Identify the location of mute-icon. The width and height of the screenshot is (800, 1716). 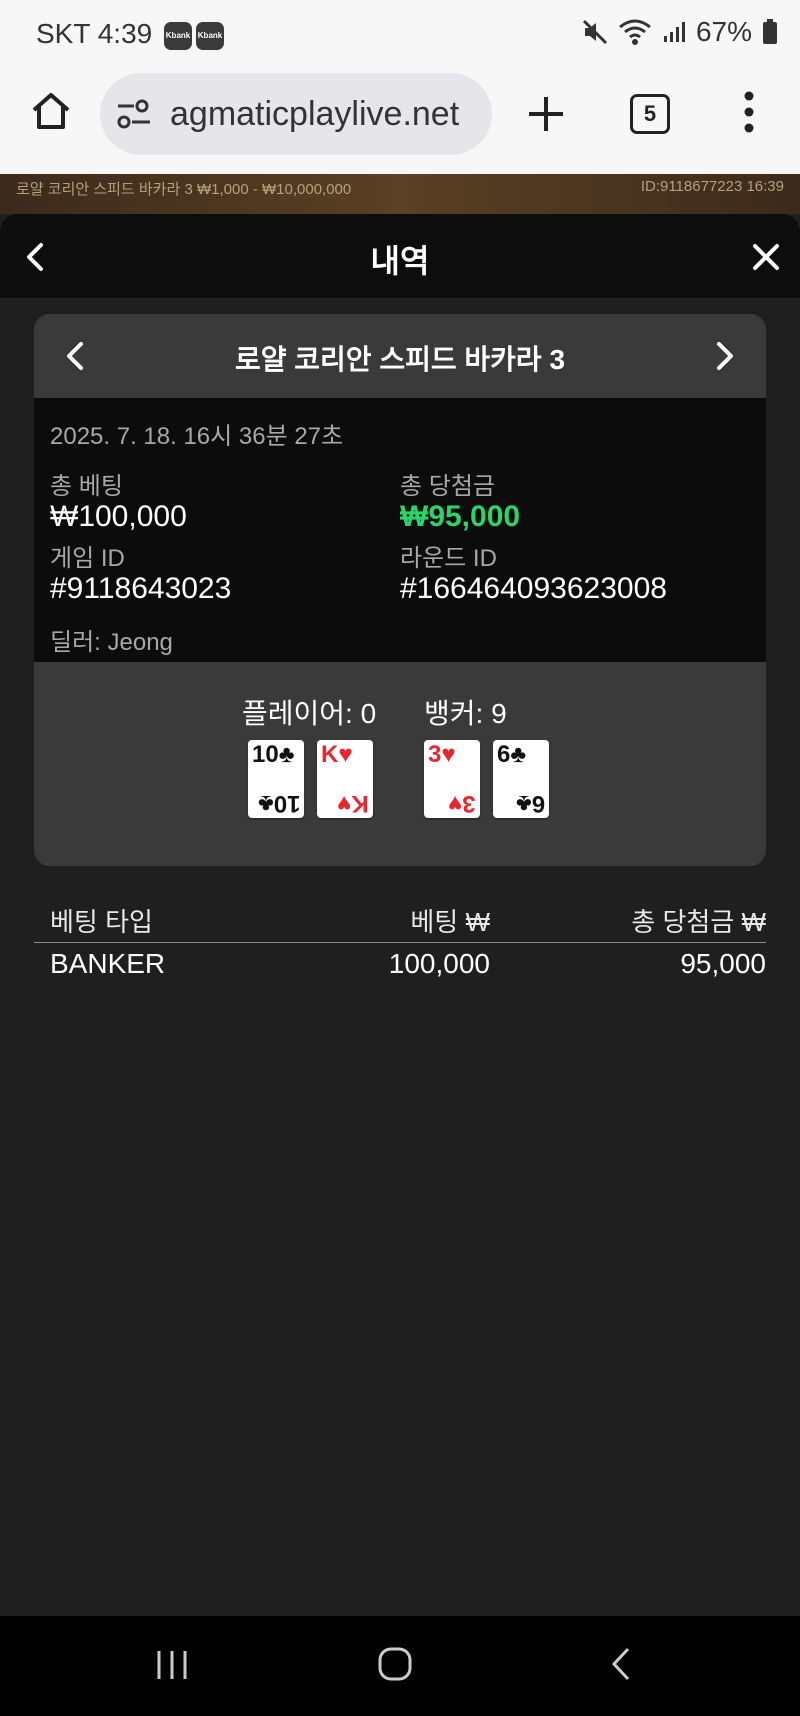
(595, 32).